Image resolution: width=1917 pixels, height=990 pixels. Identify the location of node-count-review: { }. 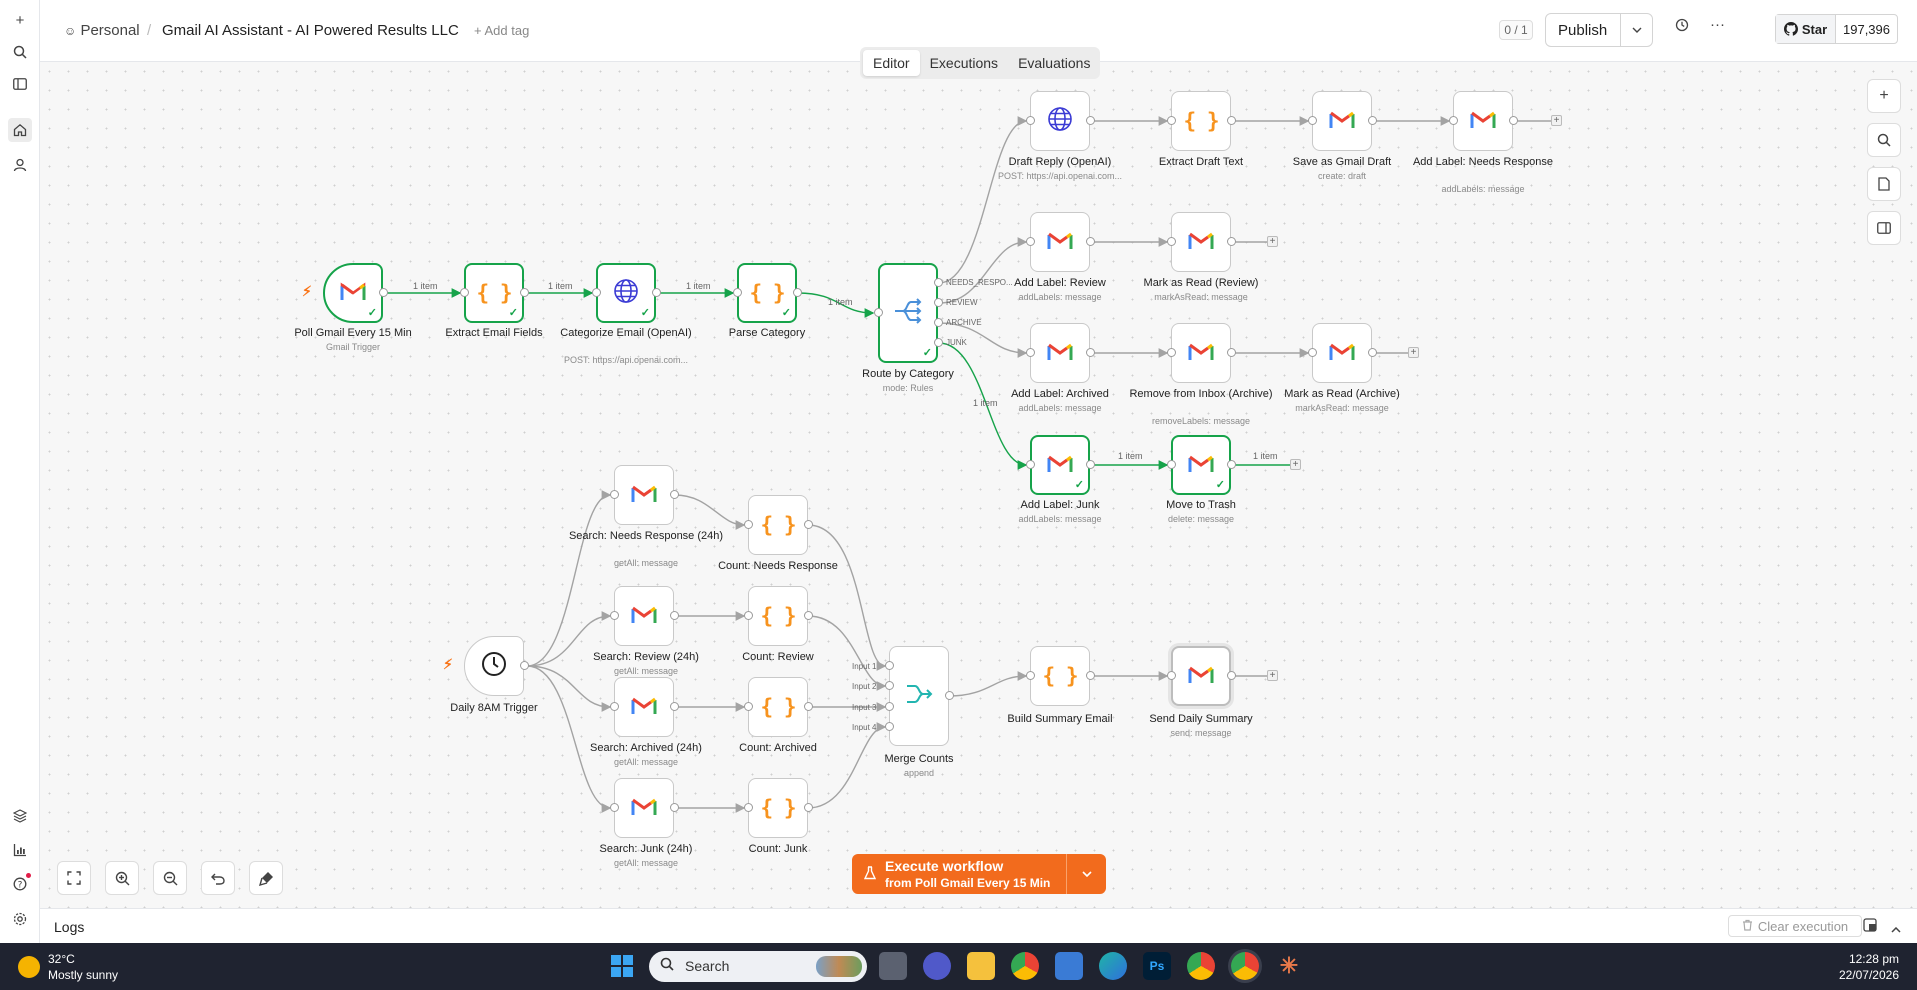
(778, 616).